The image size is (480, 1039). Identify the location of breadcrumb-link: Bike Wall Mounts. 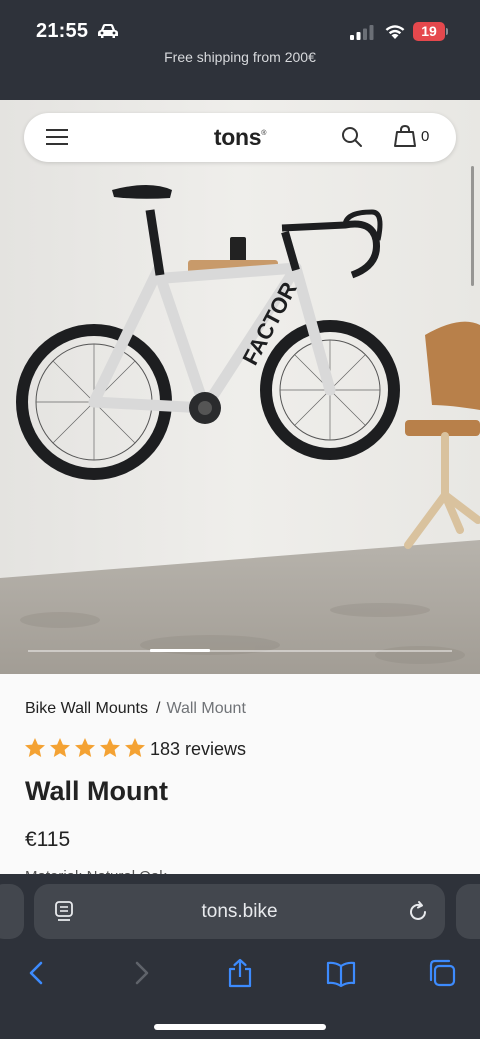
(86, 708).